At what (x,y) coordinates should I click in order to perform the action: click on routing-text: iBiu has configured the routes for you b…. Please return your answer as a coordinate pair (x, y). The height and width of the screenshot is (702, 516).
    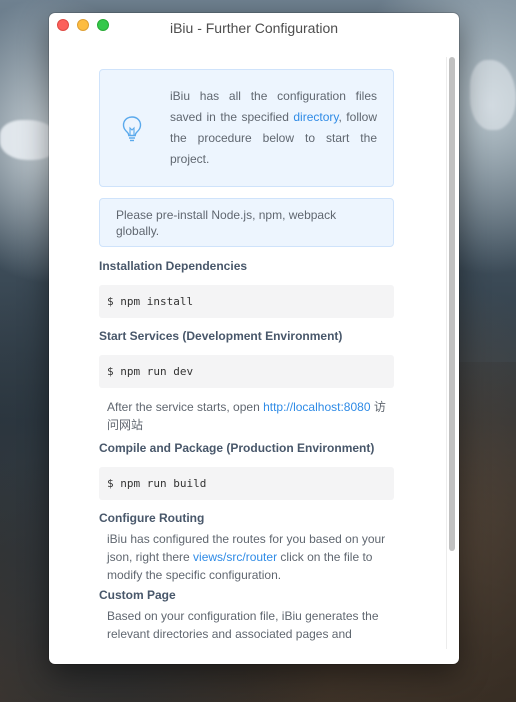
    Looking at the image, I should click on (246, 557).